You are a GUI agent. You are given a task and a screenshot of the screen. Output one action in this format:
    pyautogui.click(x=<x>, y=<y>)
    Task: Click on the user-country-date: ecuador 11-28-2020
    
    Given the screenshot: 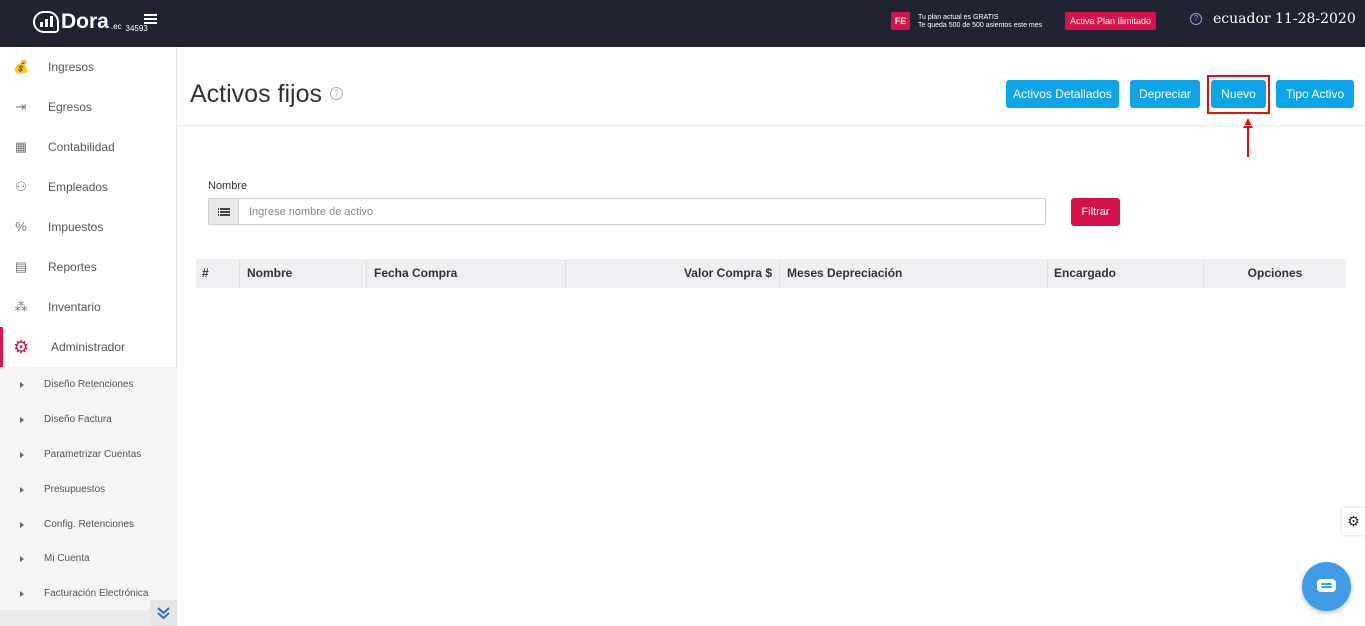 What is the action you would take?
    pyautogui.click(x=1284, y=19)
    